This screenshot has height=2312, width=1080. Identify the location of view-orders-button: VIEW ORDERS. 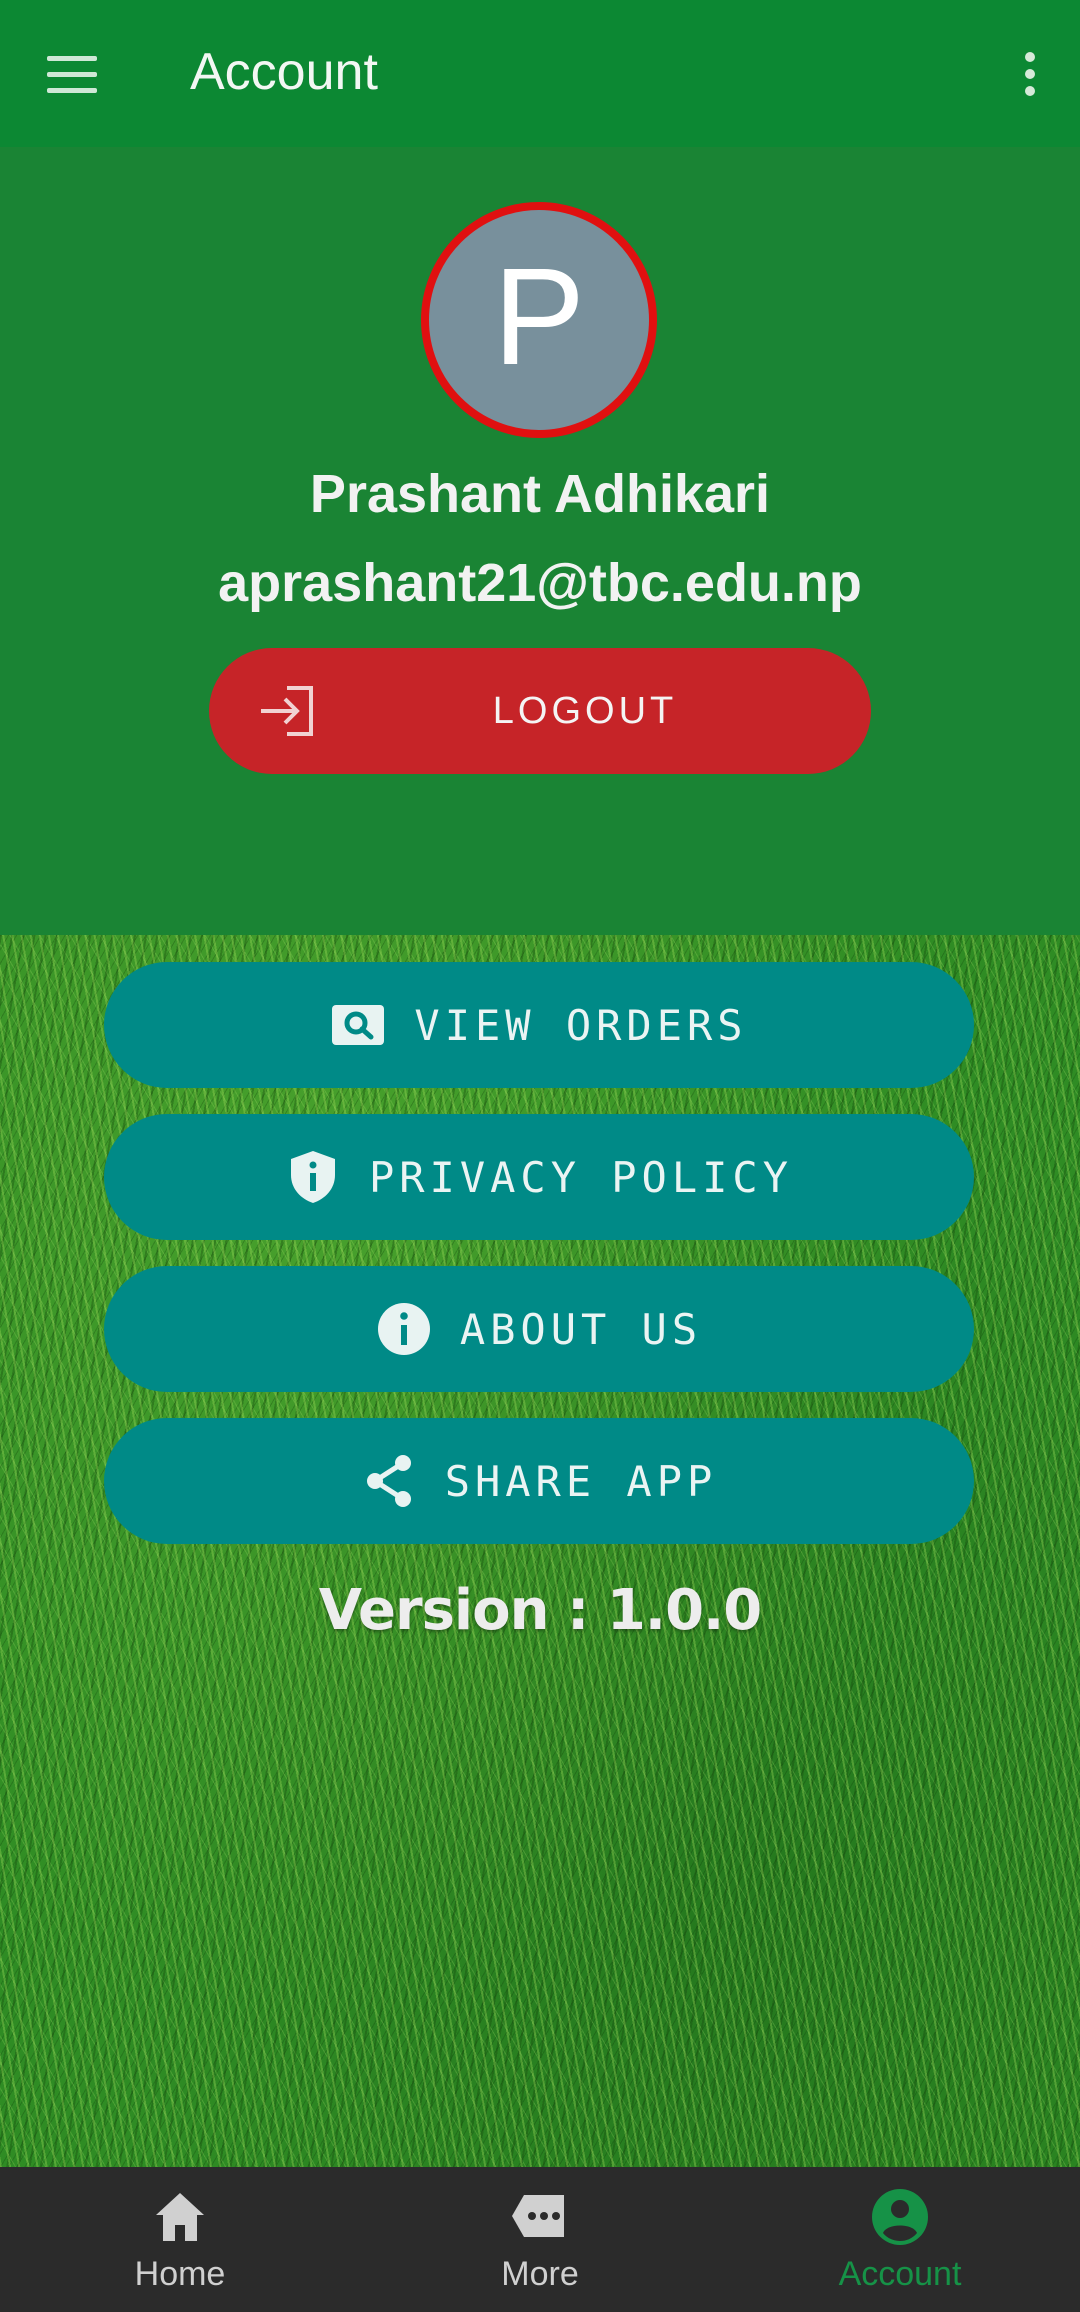
(539, 1025).